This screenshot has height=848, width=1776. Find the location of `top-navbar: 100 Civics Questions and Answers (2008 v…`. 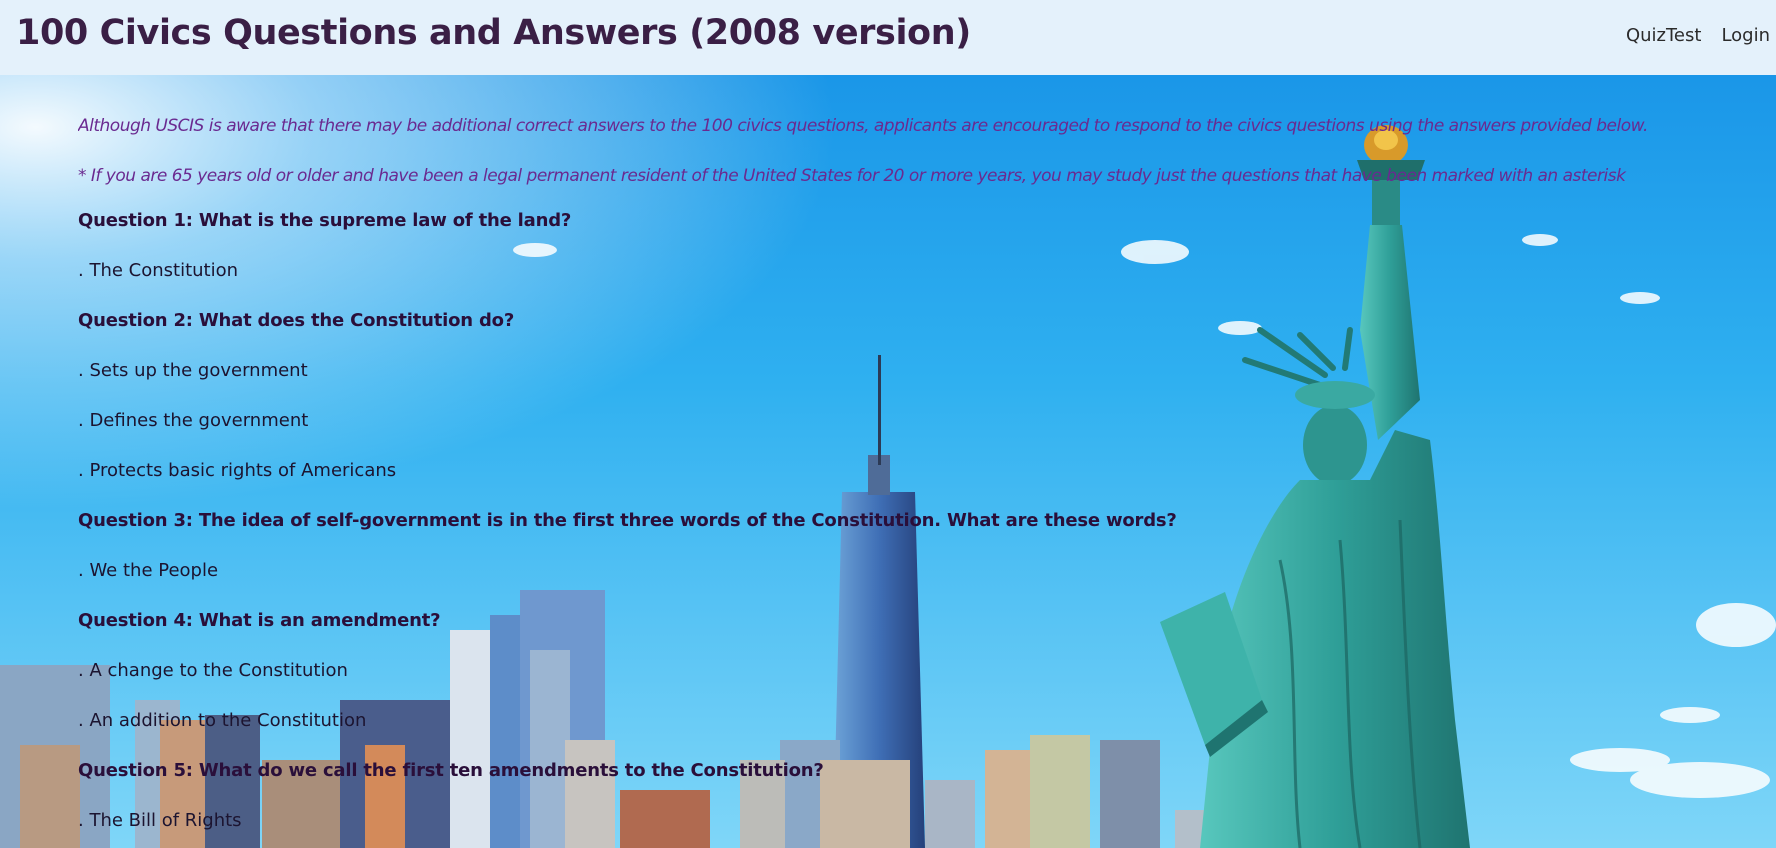

top-navbar: 100 Civics Questions and Answers (2008 v… is located at coordinates (888, 37).